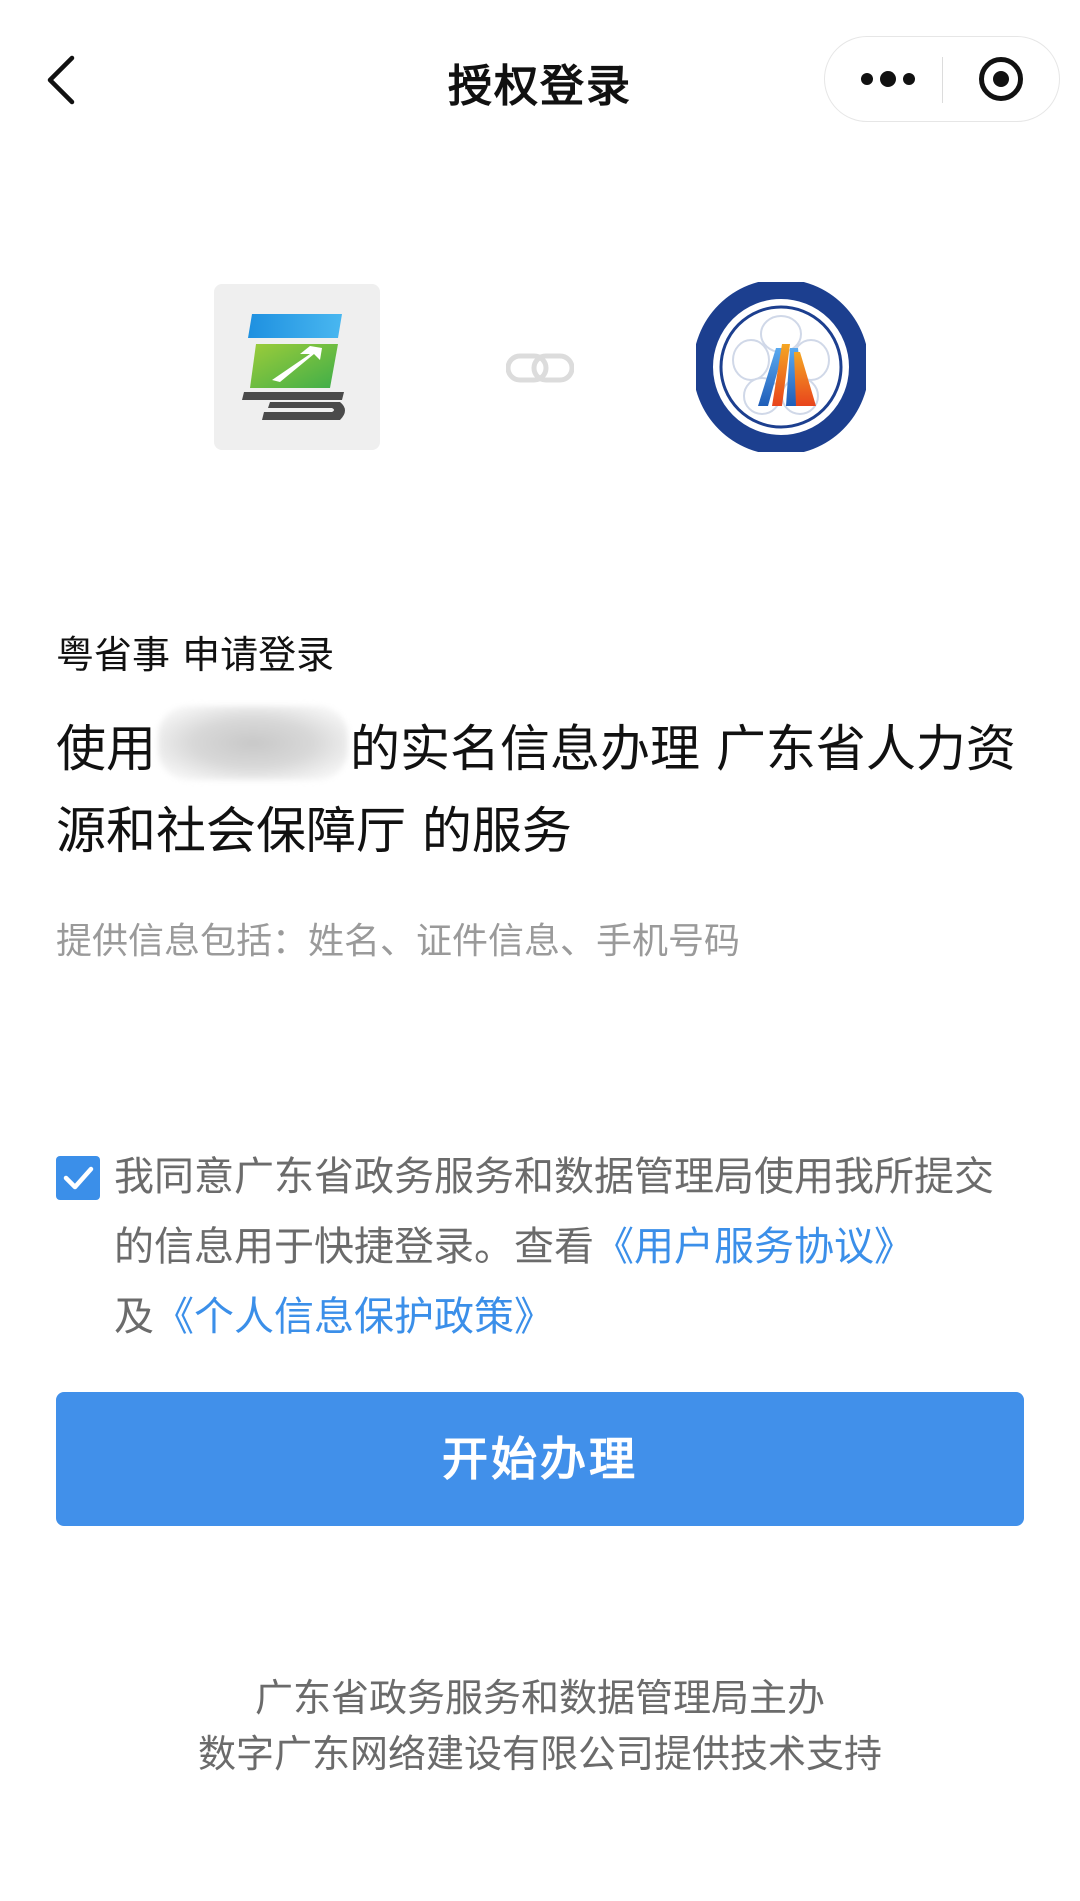 The width and height of the screenshot is (1080, 1901). Describe the element at coordinates (540, 368) in the screenshot. I see `link-icon` at that location.